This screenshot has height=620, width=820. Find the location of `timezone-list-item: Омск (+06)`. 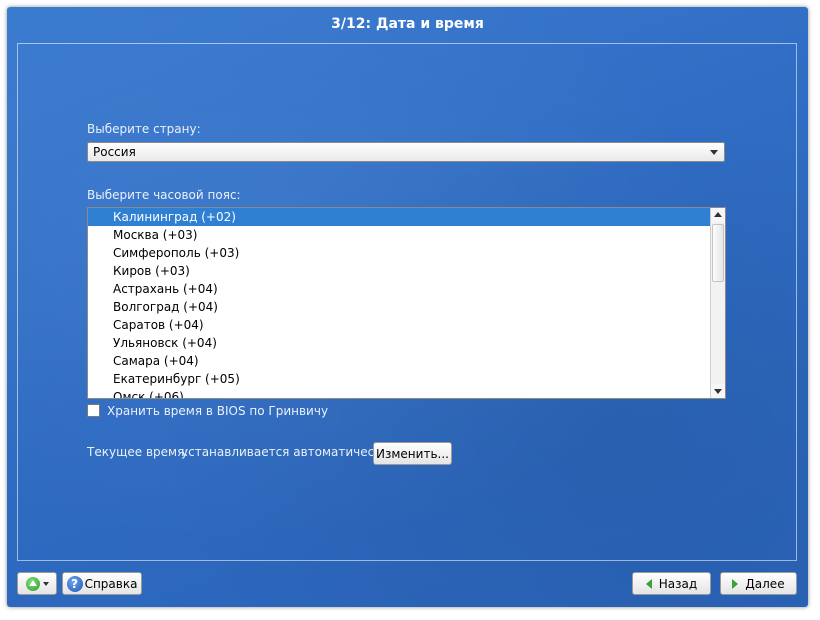

timezone-list-item: Омск (+06) is located at coordinates (399, 393).